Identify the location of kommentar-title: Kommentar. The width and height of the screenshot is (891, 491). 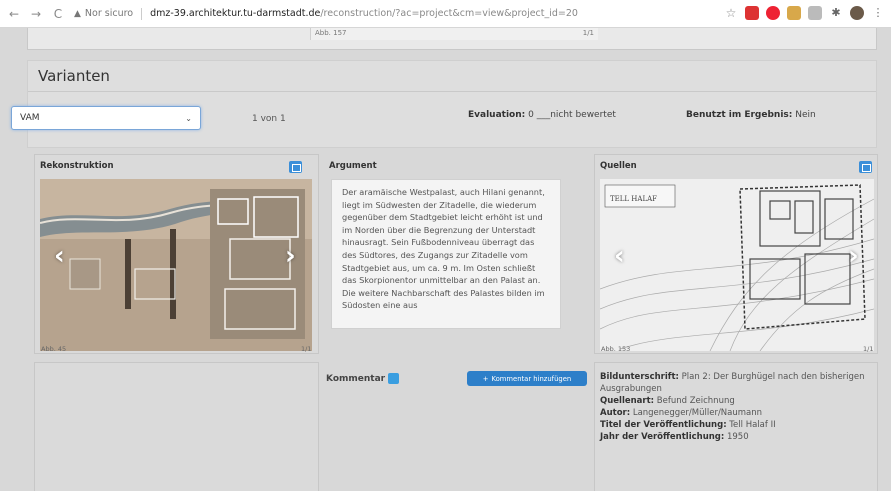
(356, 379).